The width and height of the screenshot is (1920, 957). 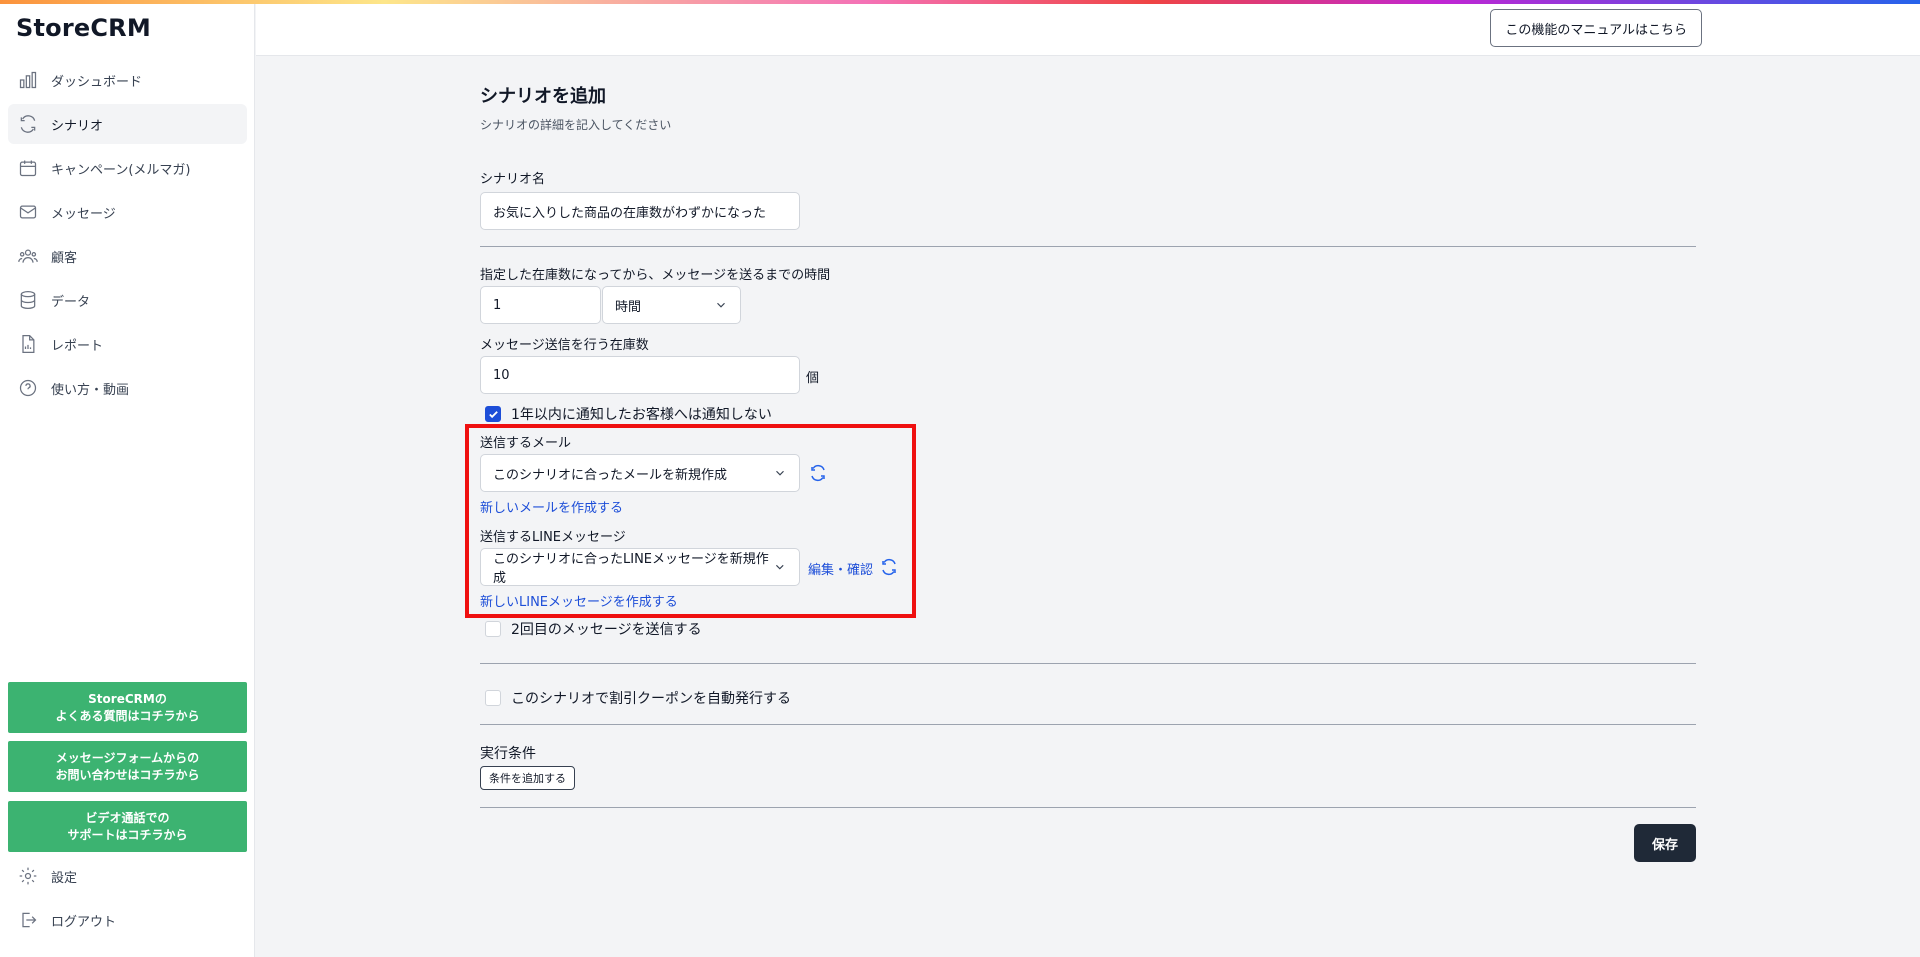 I want to click on sidebar-item-label: キャンペーン(メルマガ), so click(x=121, y=170).